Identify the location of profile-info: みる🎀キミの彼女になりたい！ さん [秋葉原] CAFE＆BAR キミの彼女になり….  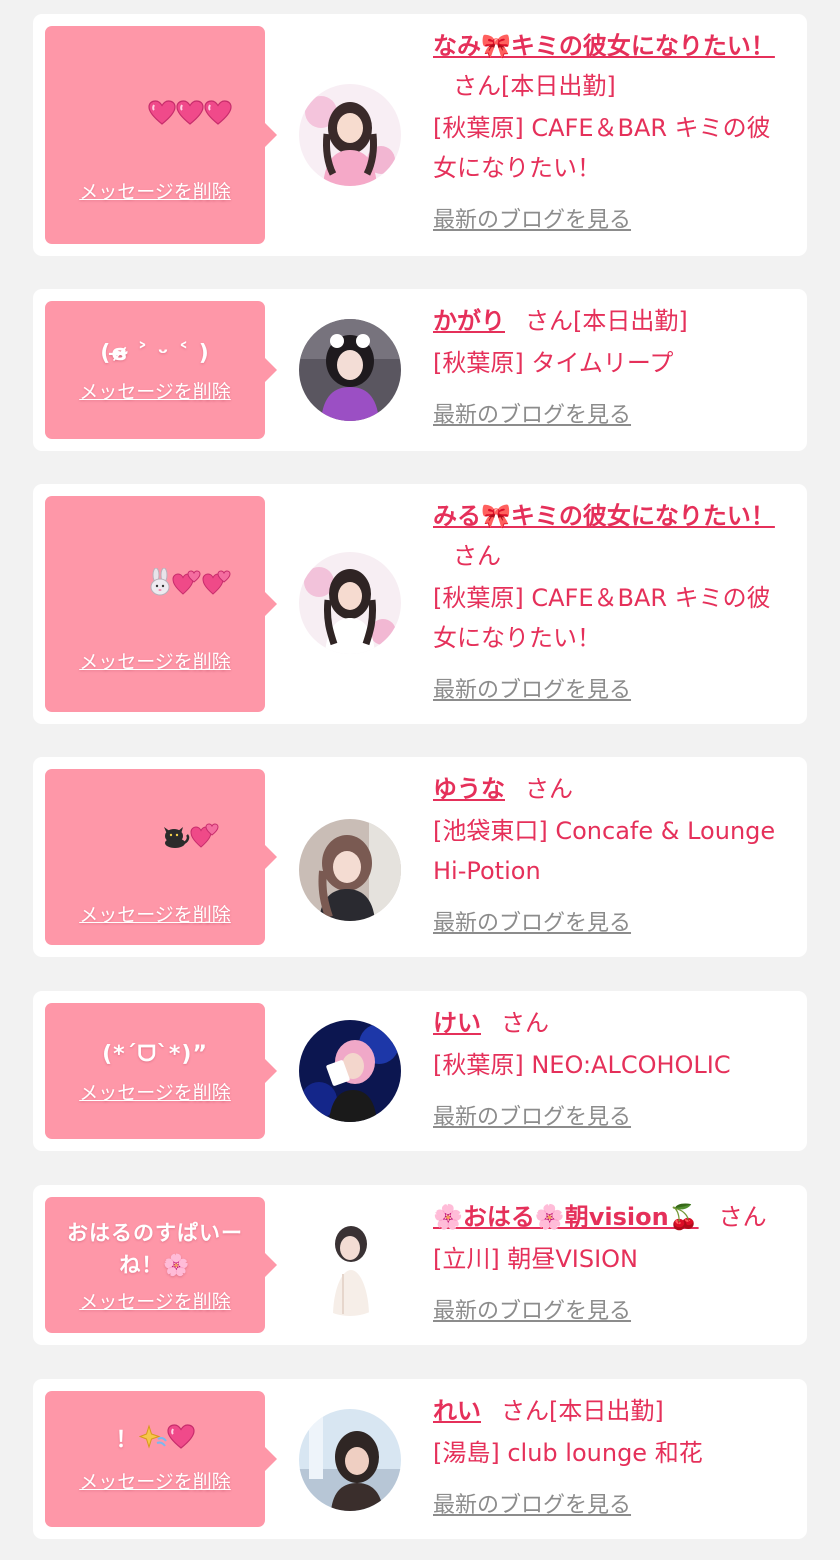
(613, 600).